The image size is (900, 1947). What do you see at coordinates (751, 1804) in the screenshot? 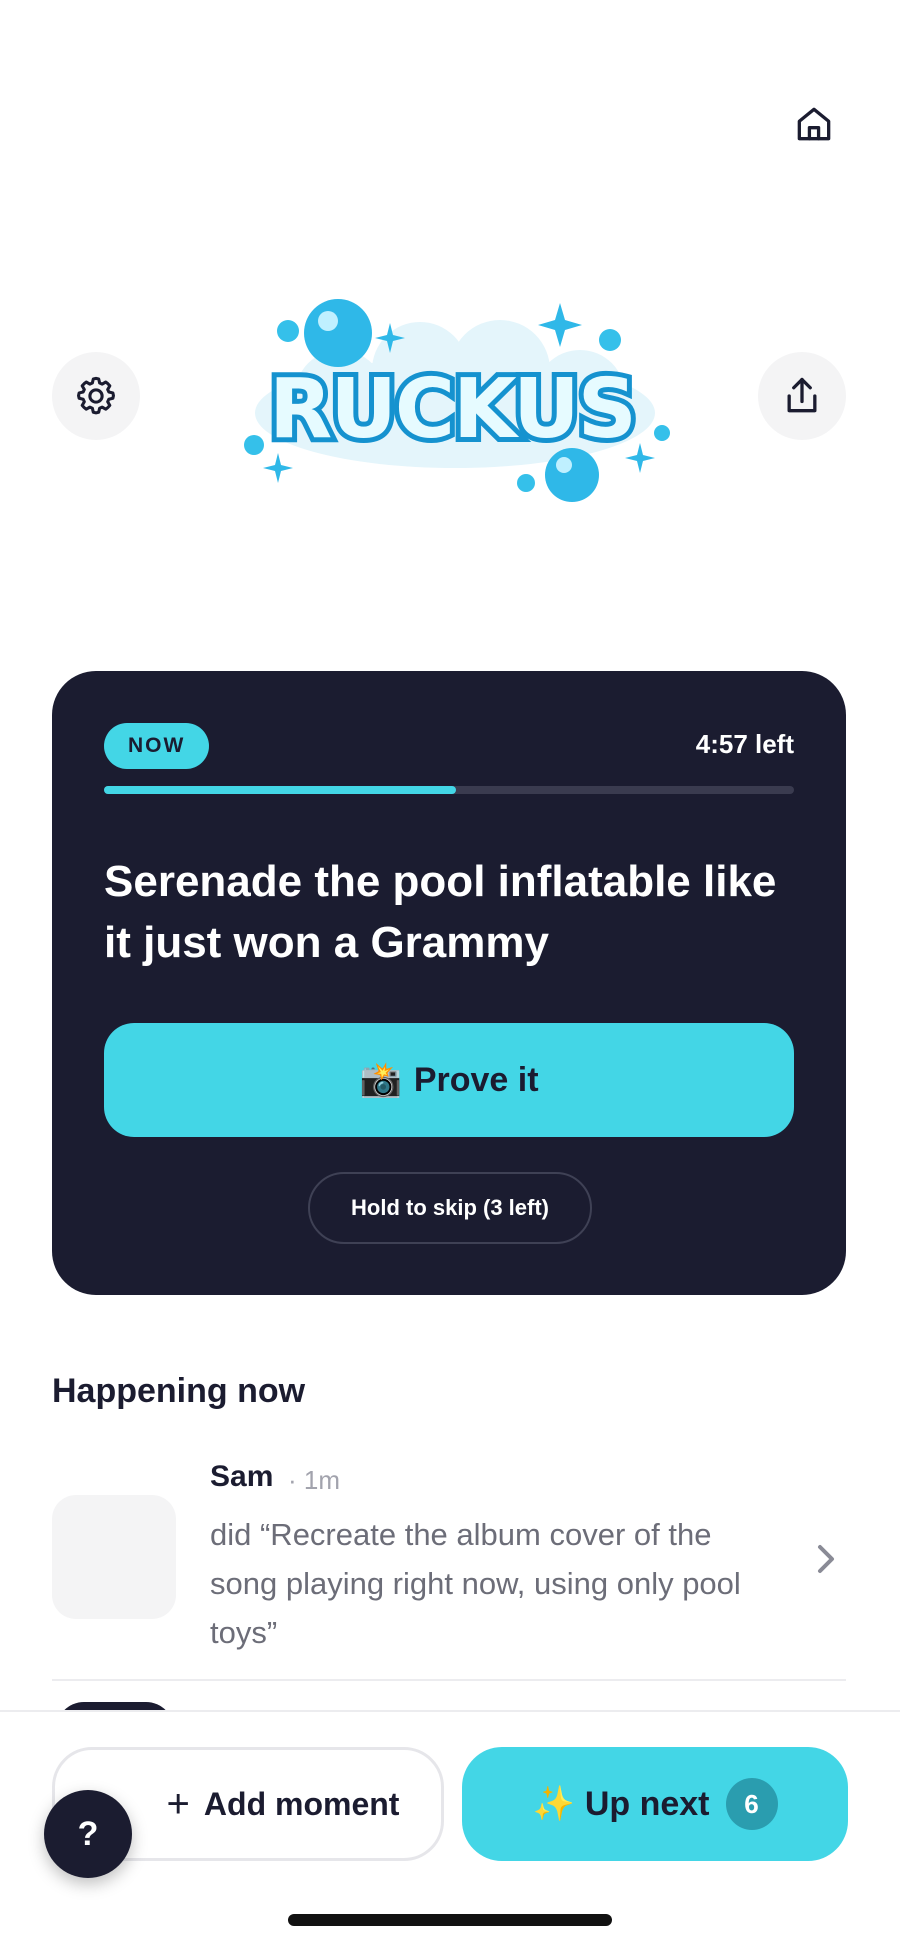
I see `up-next-count-badge: 6` at bounding box center [751, 1804].